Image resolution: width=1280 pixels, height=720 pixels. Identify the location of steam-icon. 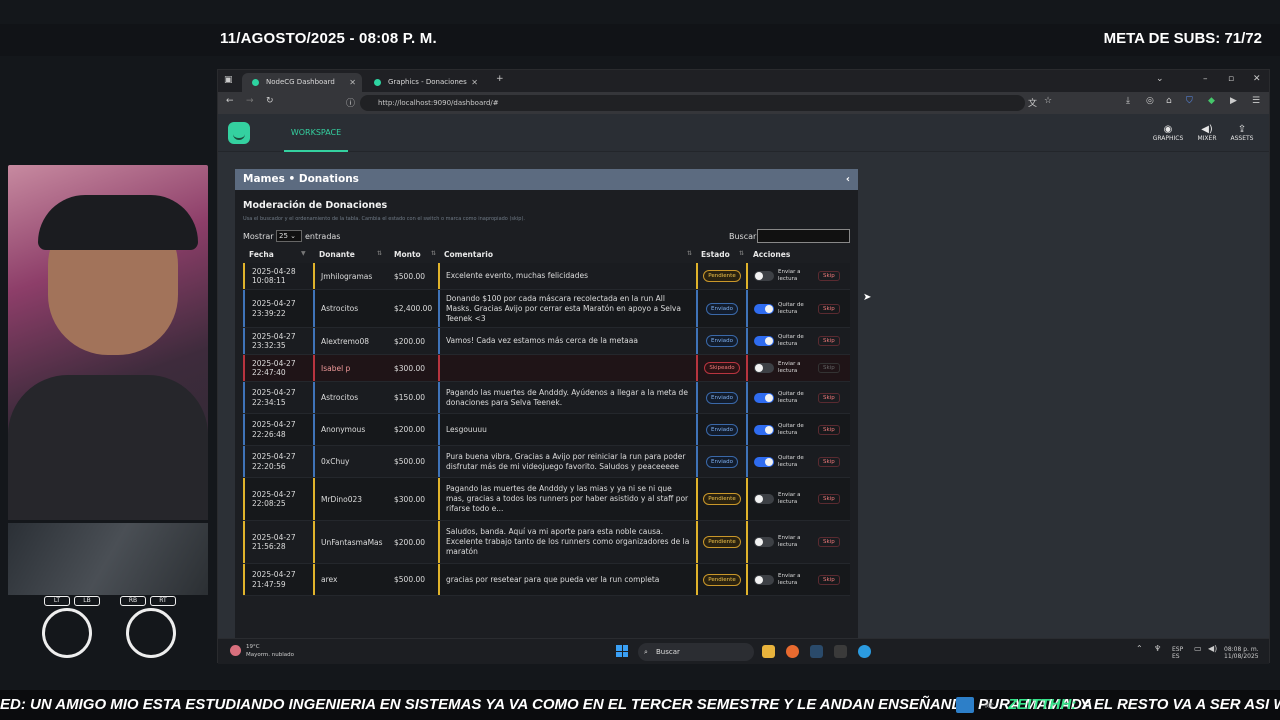
(816, 651).